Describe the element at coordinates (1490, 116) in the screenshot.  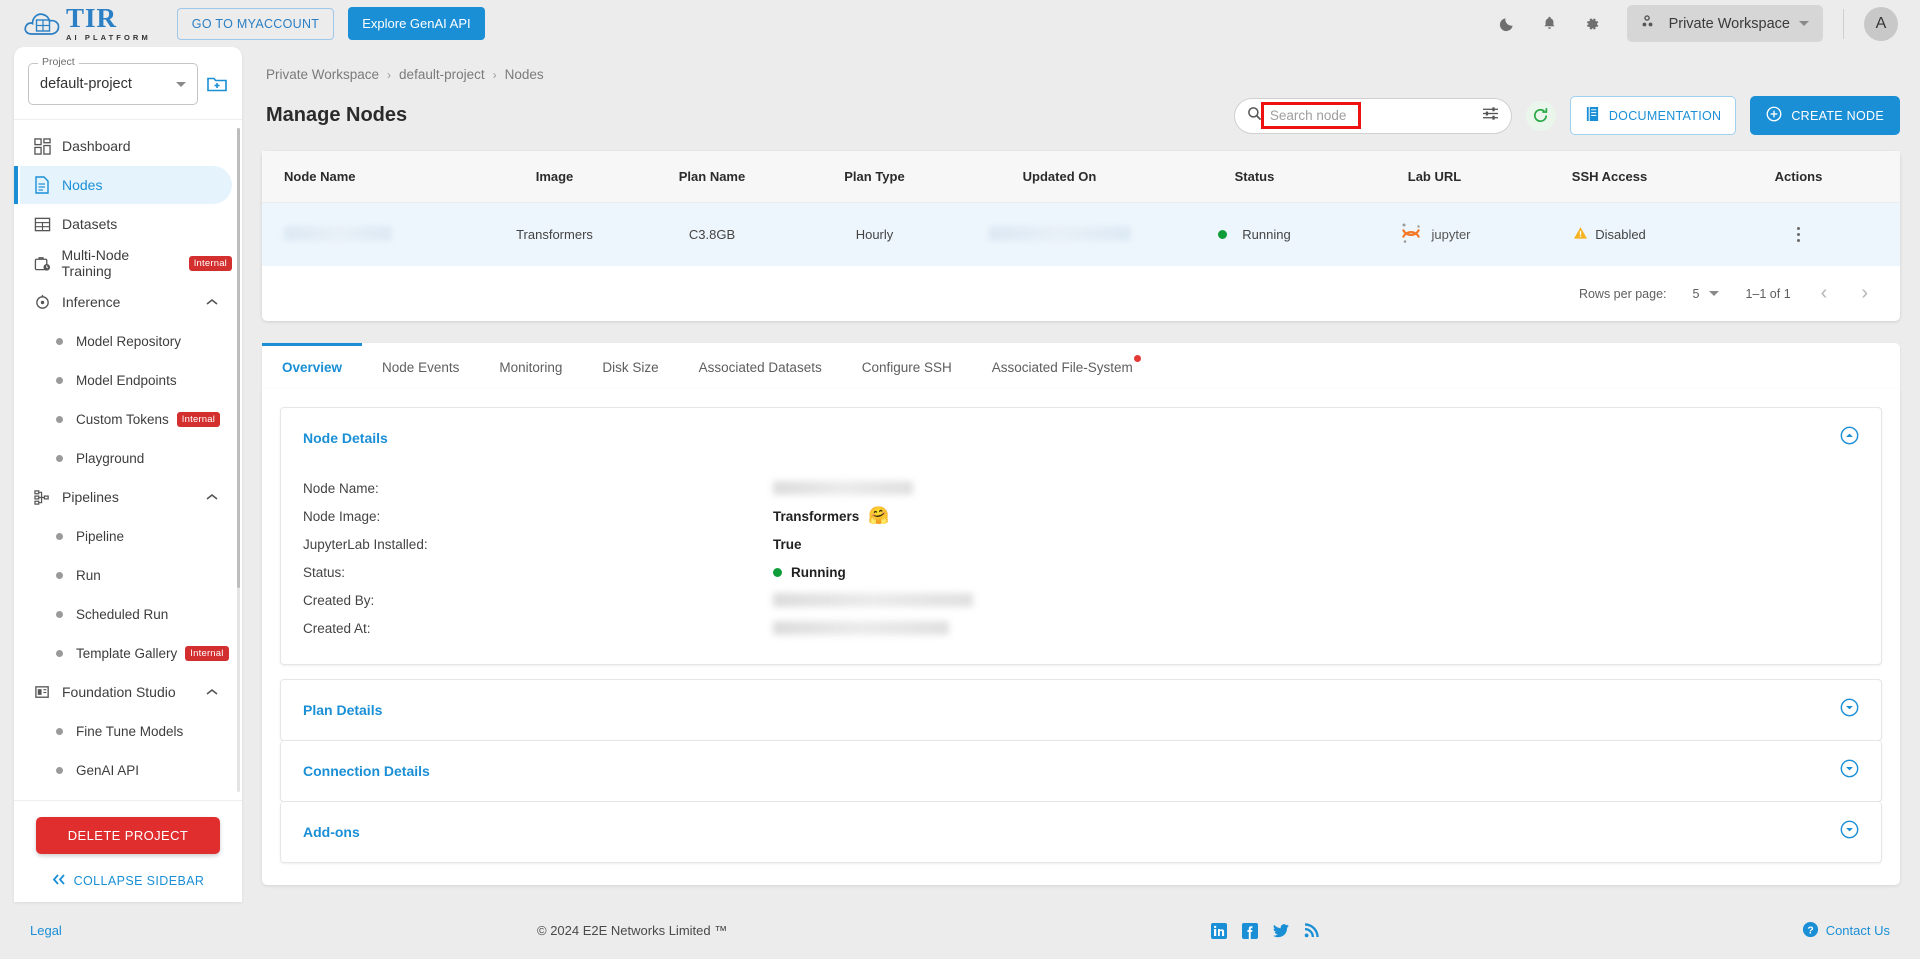
I see `filter-settings-icon` at that location.